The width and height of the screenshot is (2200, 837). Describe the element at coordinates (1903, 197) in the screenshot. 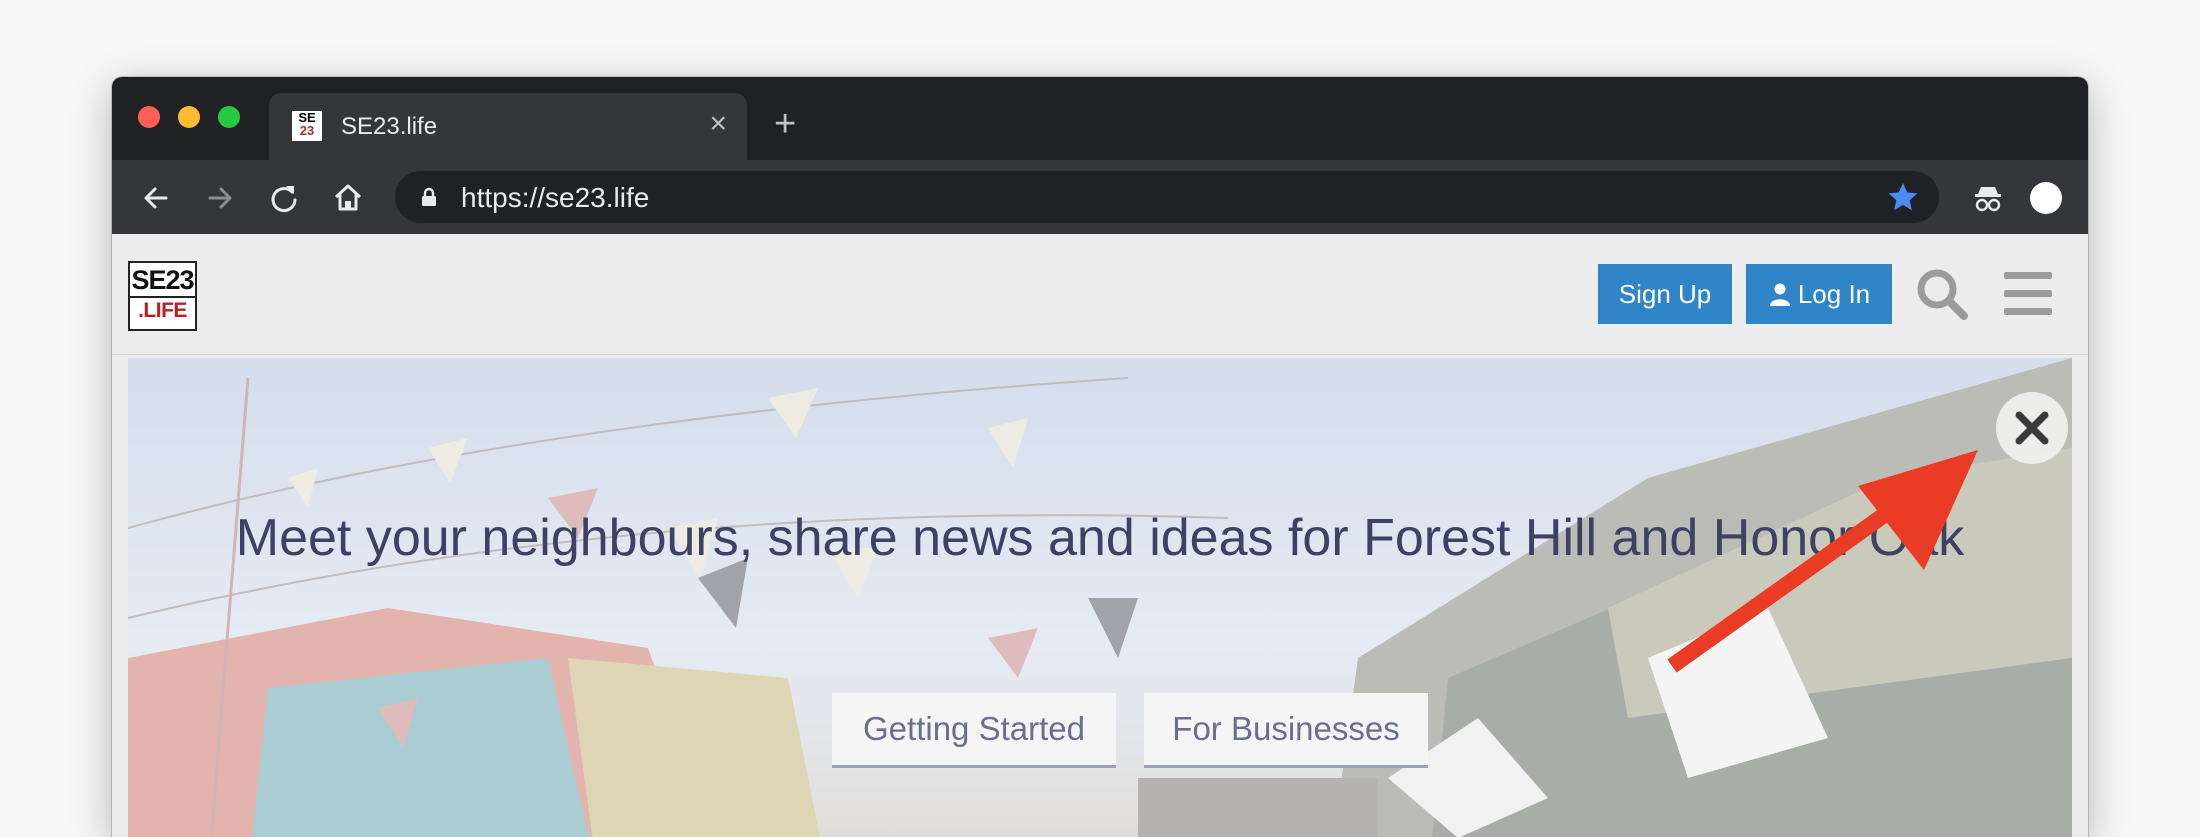

I see `star-icon` at that location.